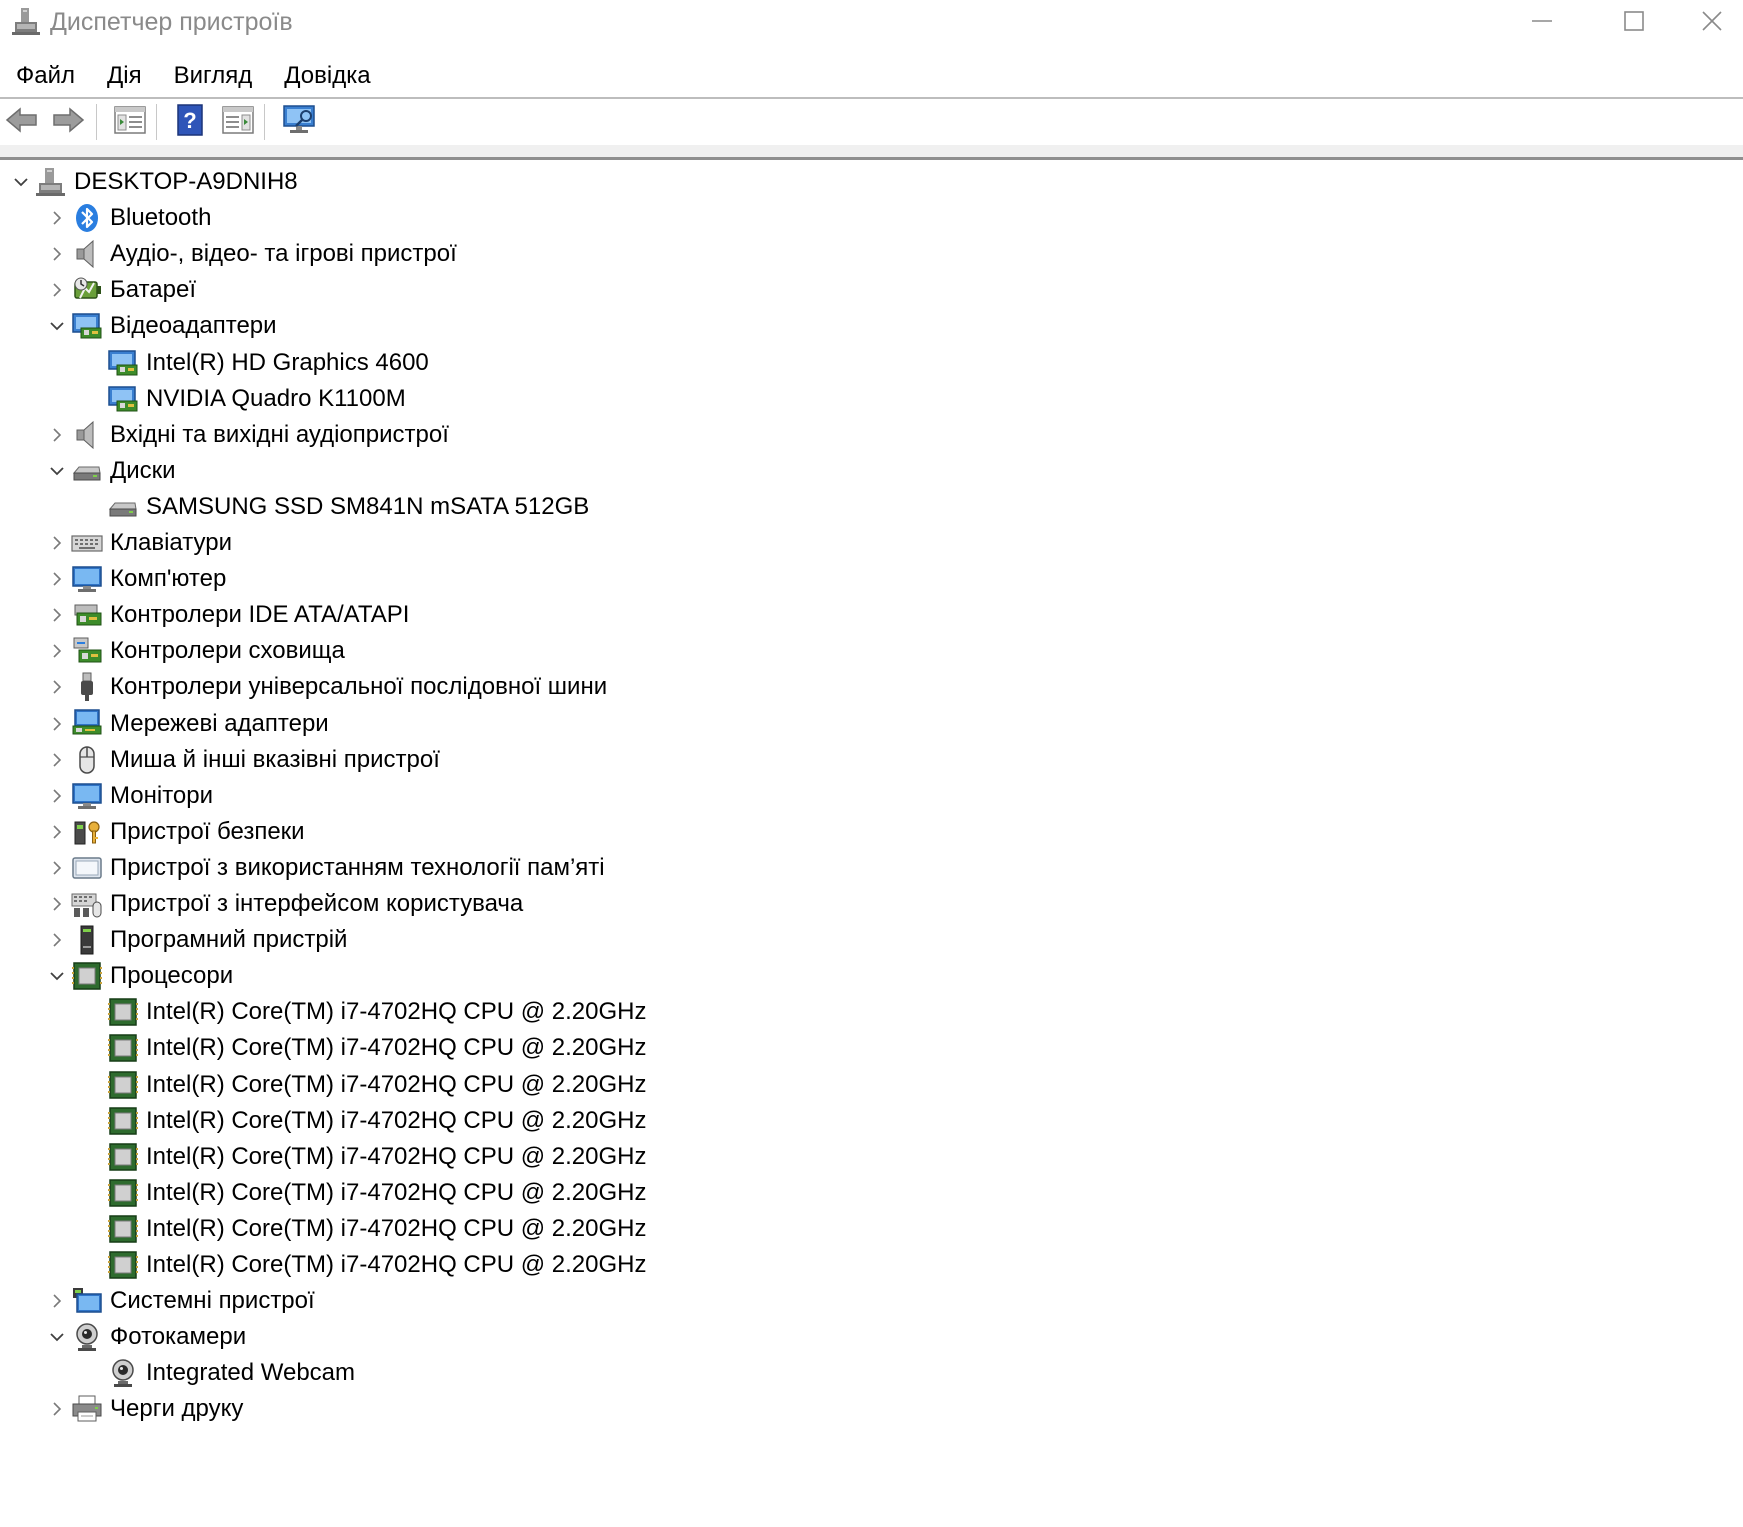  What do you see at coordinates (87, 796) in the screenshot?
I see `monitor-icon` at bounding box center [87, 796].